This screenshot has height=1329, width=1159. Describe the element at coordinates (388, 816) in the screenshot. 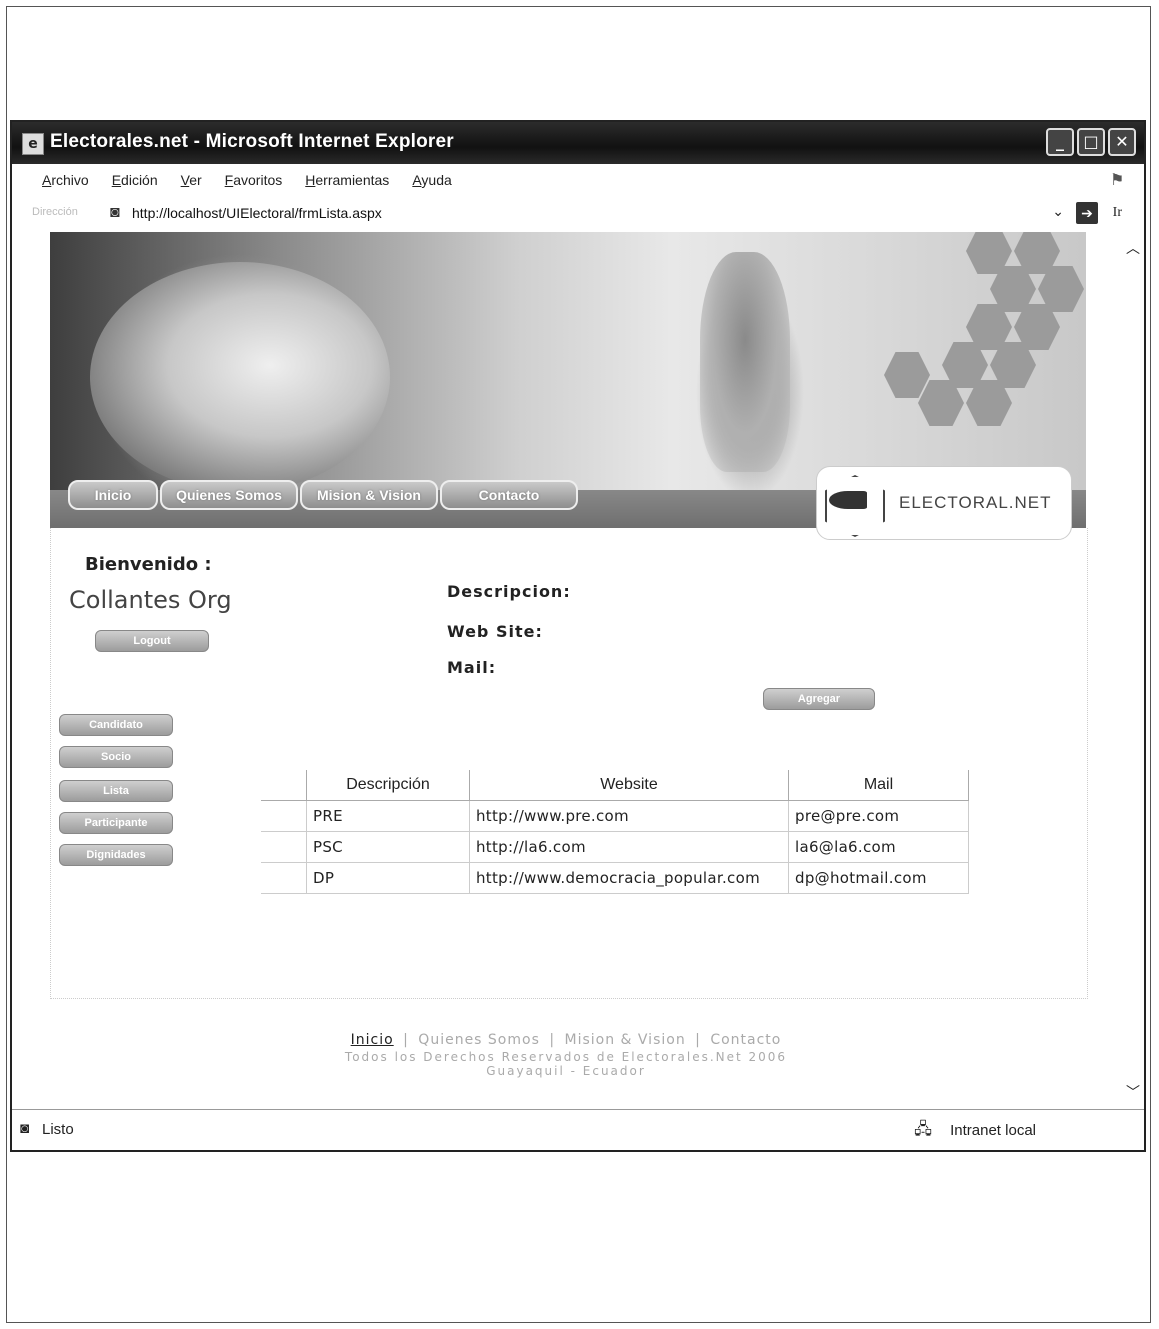

I see `cell-descripcion: PRE` at that location.